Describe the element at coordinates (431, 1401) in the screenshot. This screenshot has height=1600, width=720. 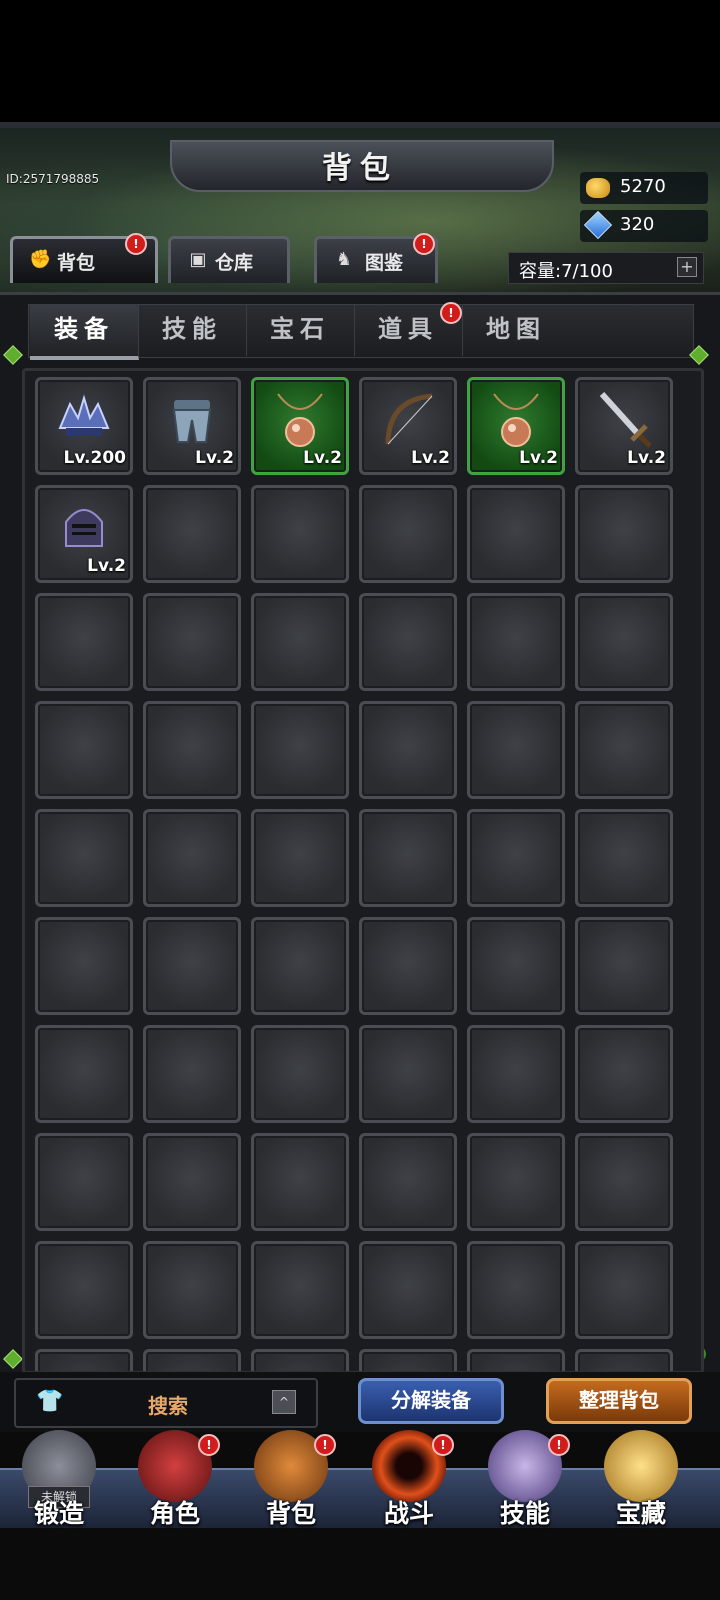
I see `decompose-equipment-button: 分解装备` at that location.